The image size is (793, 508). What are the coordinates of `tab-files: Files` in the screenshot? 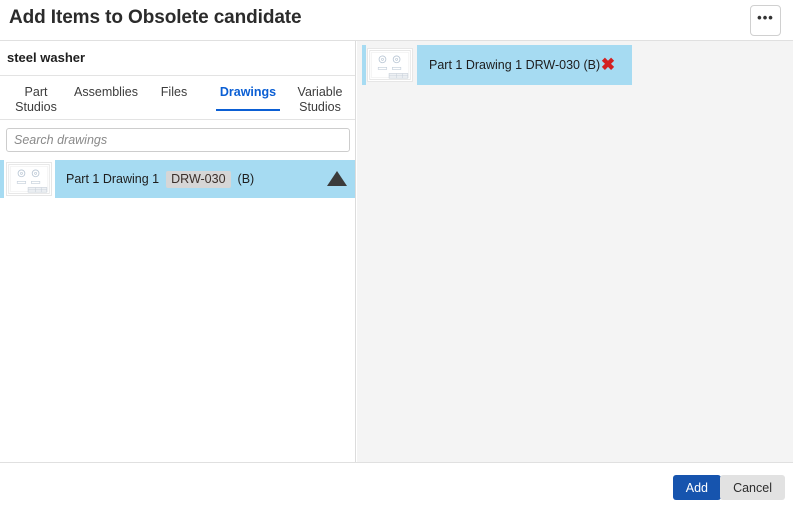 It's located at (174, 92).